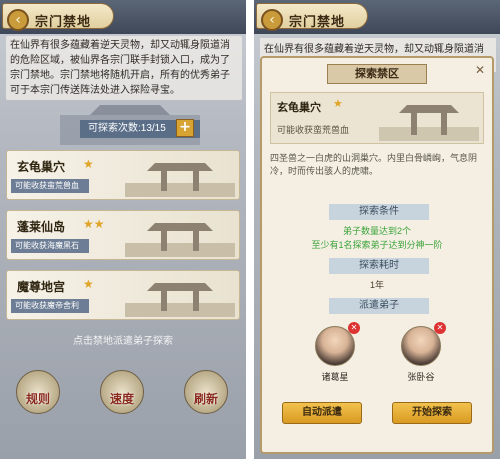  What do you see at coordinates (379, 306) in the screenshot?
I see `dispatch-header: 派遣弟子` at bounding box center [379, 306].